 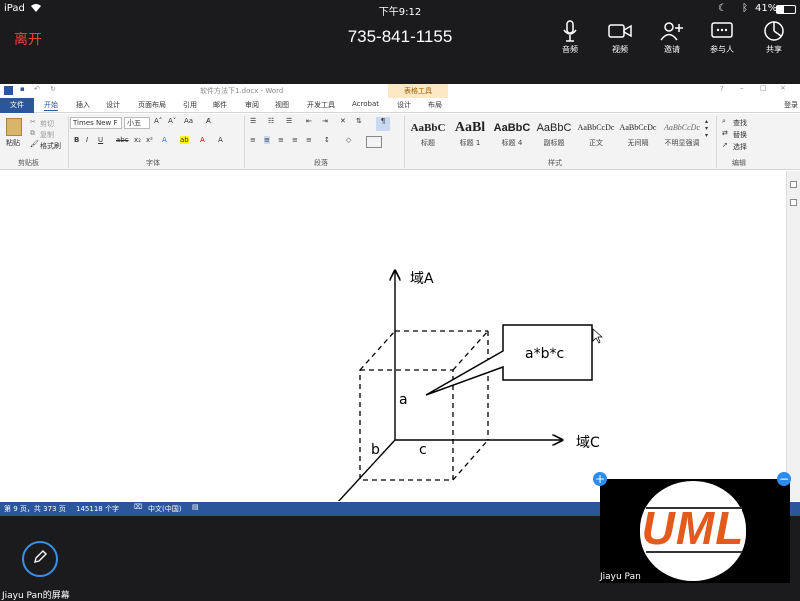 I want to click on clear-format-icon: A̸, so click(x=208, y=121).